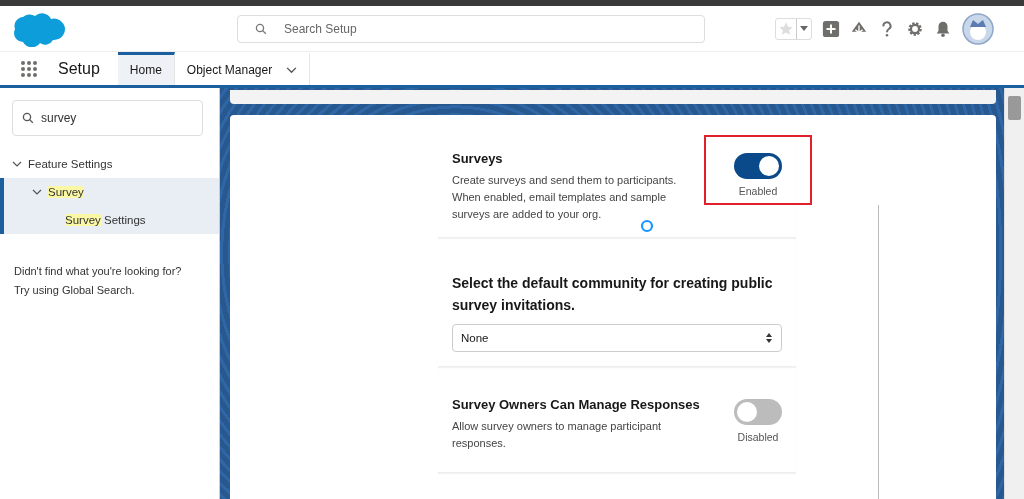 This screenshot has height=499, width=1024. I want to click on plus-icon, so click(831, 28).